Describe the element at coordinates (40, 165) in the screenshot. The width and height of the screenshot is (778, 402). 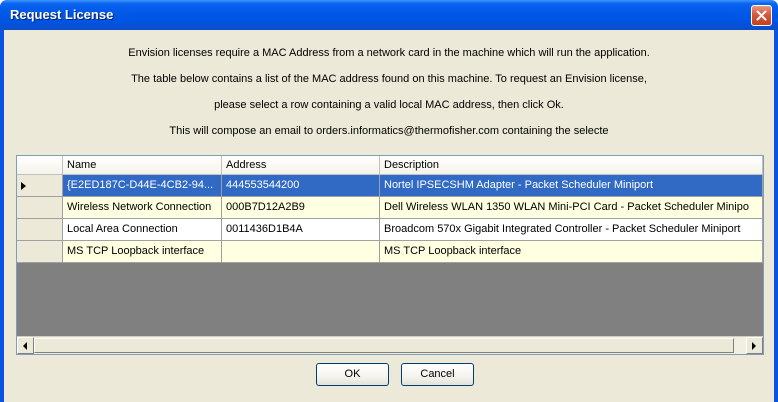
I see `row-header-corner` at that location.